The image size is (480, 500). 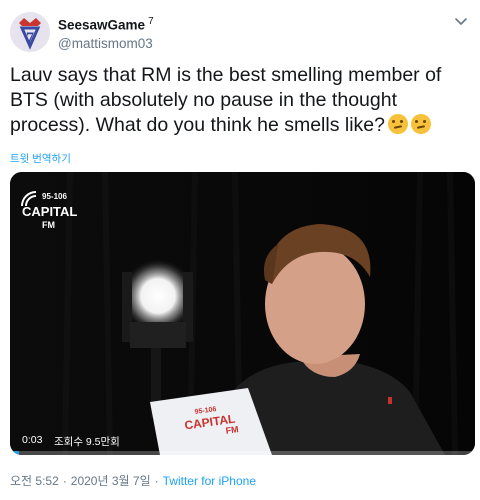 I want to click on tweet-meta: 오전 5:52 · 2020년 3월 7일 · Twitter for iPhone, so click(x=133, y=480).